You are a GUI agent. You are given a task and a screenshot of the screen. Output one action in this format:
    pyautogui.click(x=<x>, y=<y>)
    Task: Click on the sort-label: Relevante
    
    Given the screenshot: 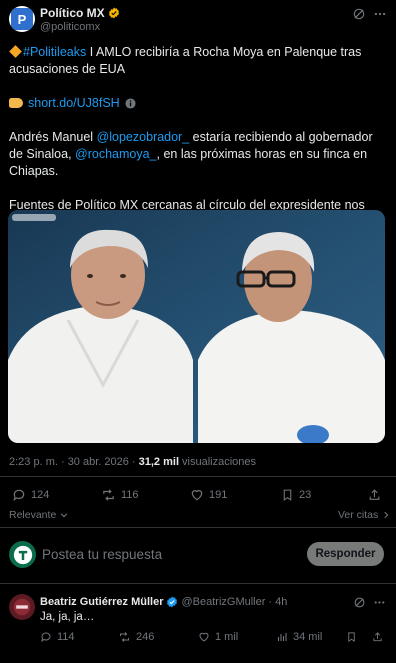 What is the action you would take?
    pyautogui.click(x=33, y=515)
    